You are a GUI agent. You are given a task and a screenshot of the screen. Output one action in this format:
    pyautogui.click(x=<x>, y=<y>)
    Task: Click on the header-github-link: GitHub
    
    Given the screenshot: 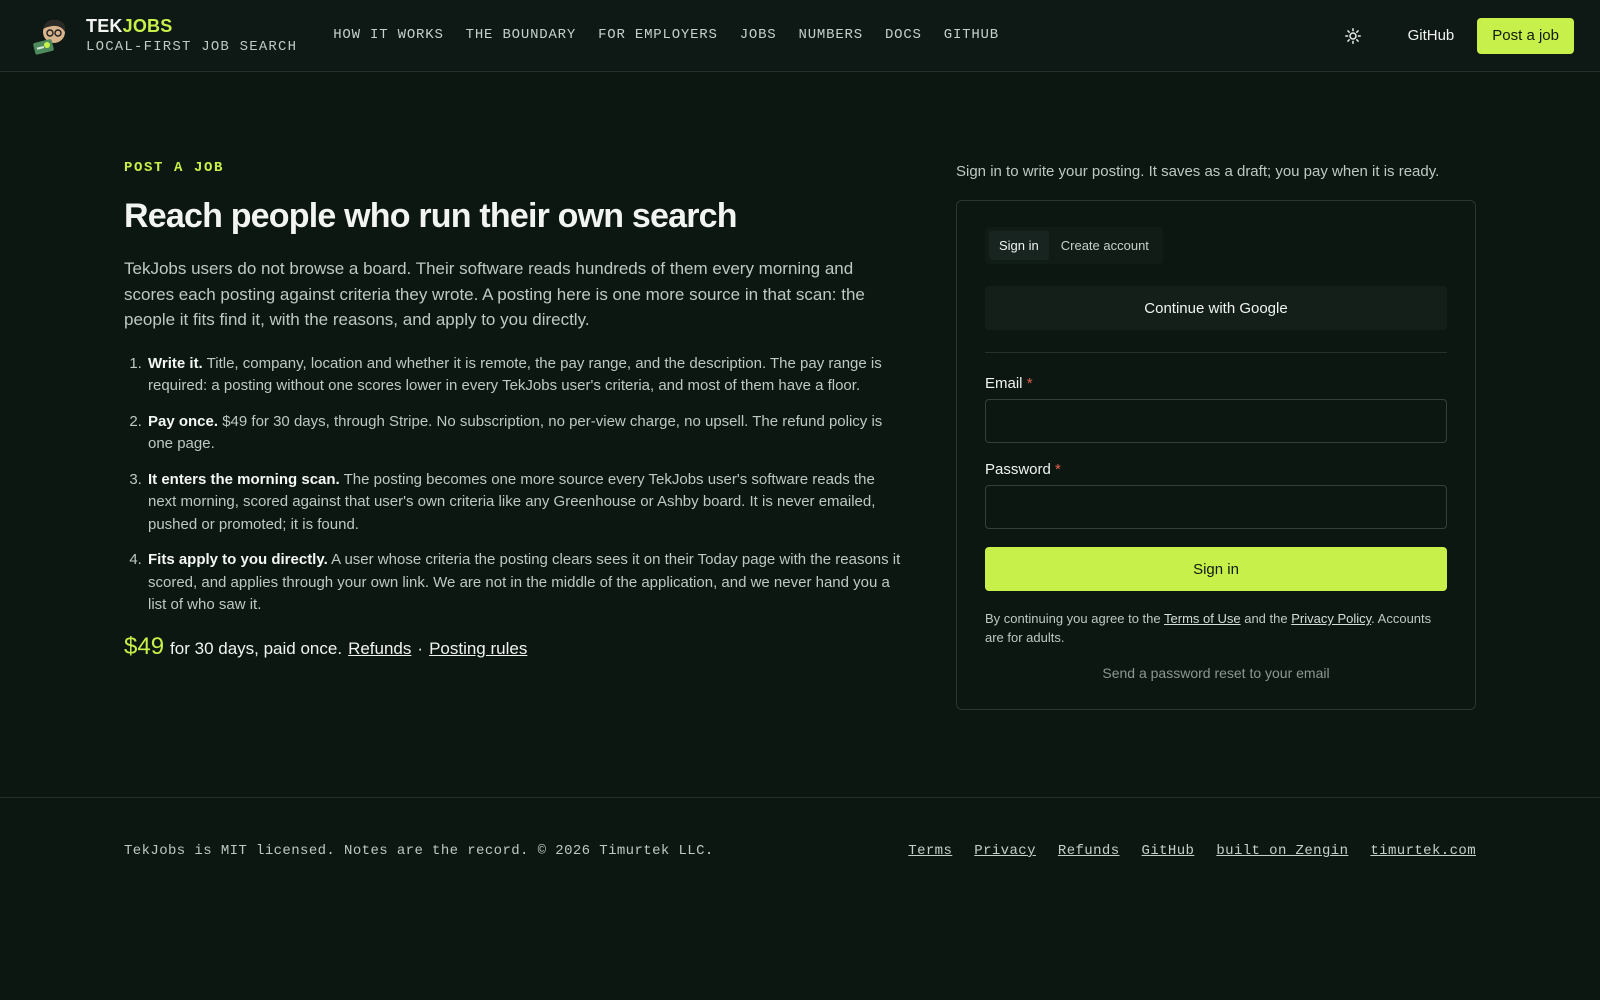 What is the action you would take?
    pyautogui.click(x=1431, y=35)
    